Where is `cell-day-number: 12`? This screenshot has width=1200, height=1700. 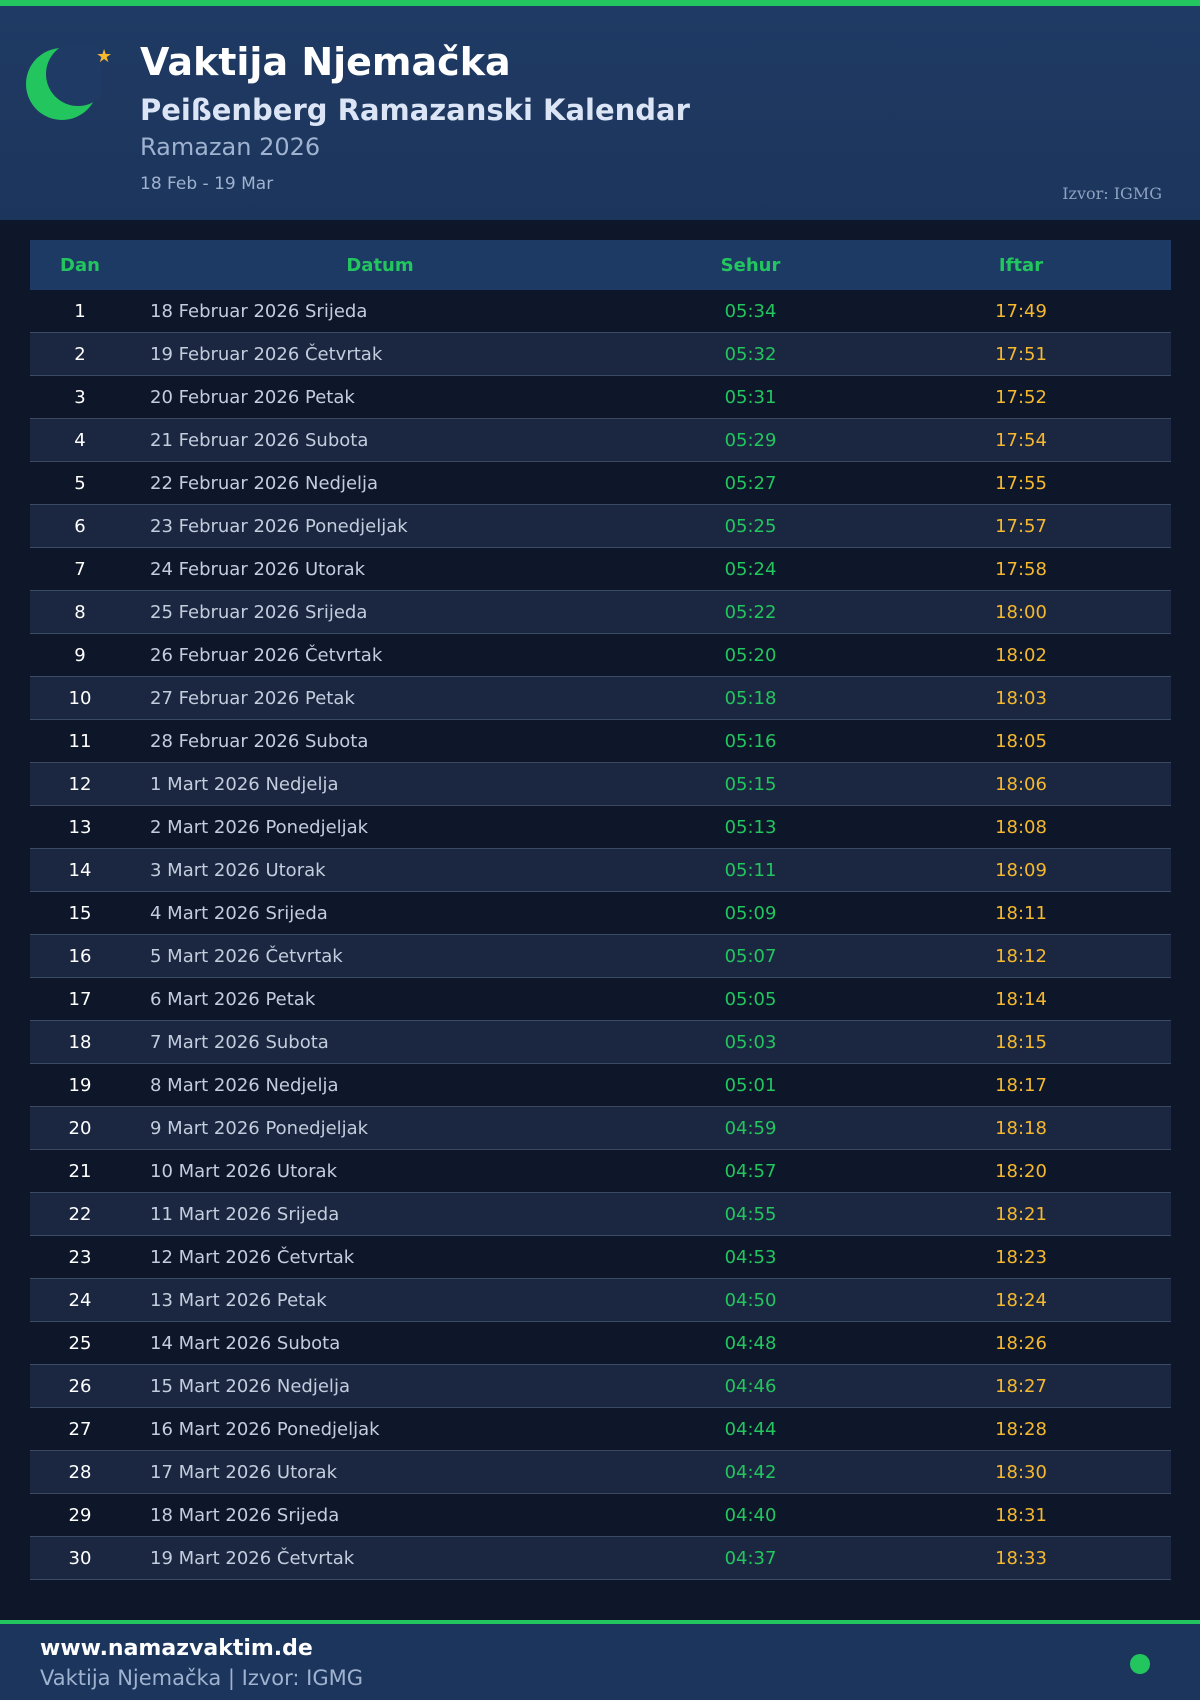
cell-day-number: 12 is located at coordinates (80, 784).